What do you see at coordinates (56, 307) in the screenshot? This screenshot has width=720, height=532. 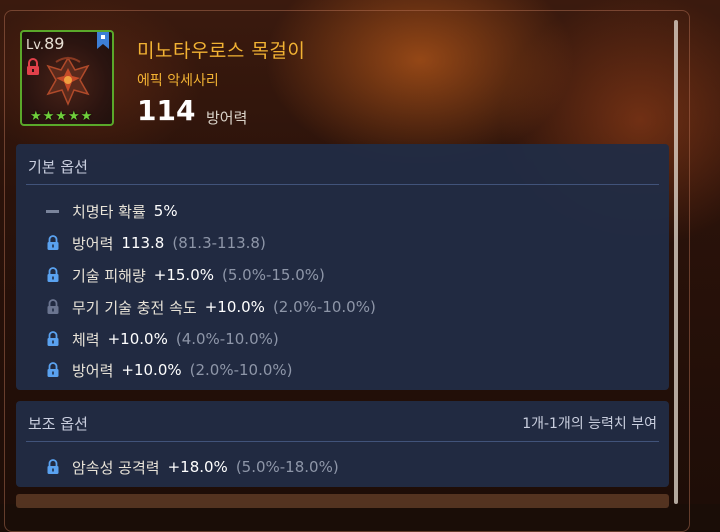 I see `lock-dim-icon` at bounding box center [56, 307].